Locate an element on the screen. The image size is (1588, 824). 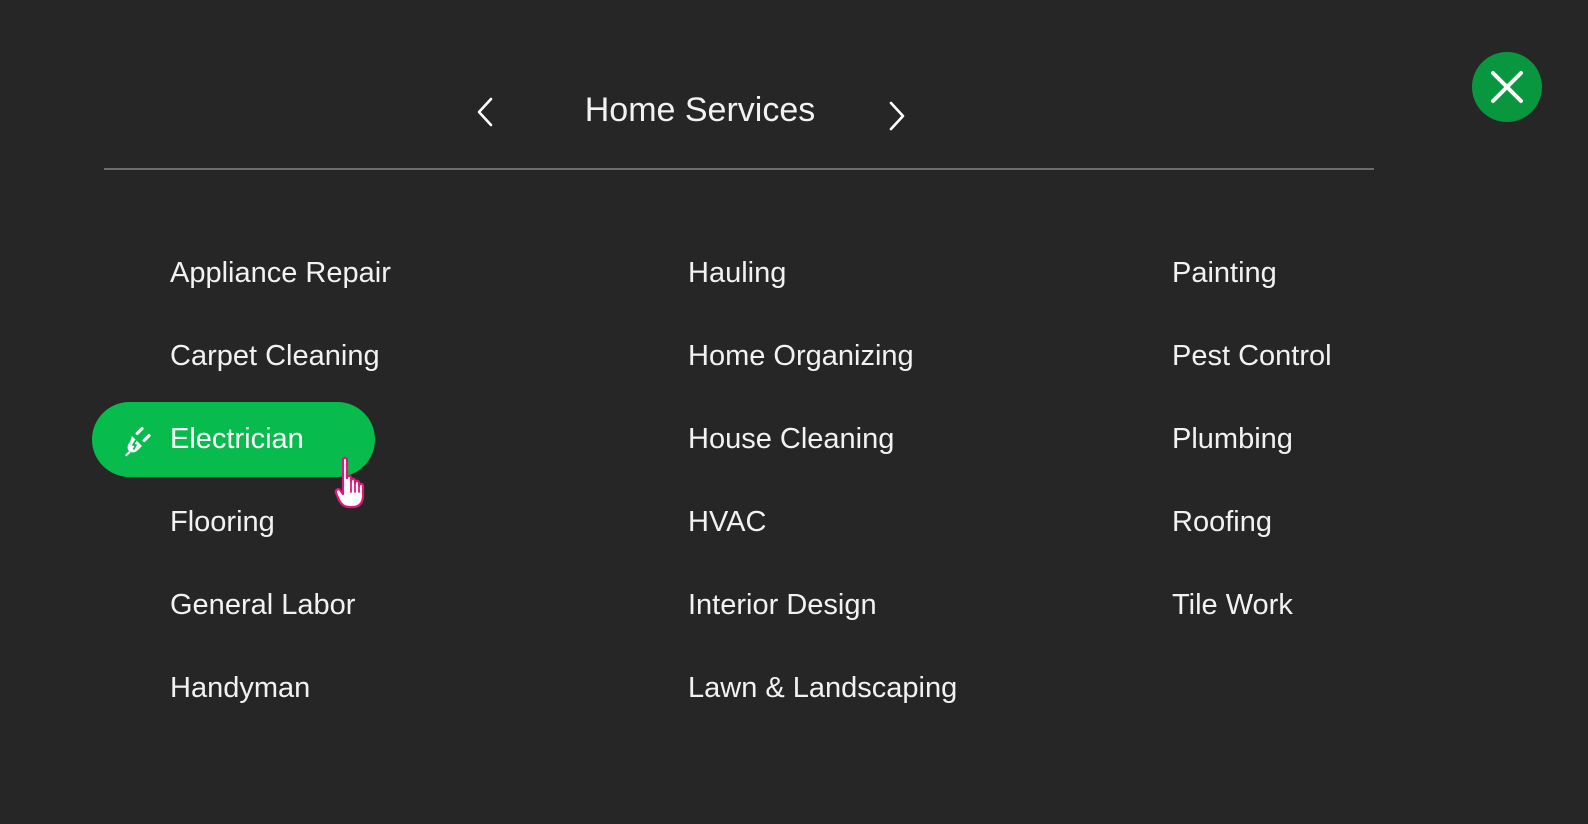
service-item-tile-work: Tile Work is located at coordinates (1252, 605).